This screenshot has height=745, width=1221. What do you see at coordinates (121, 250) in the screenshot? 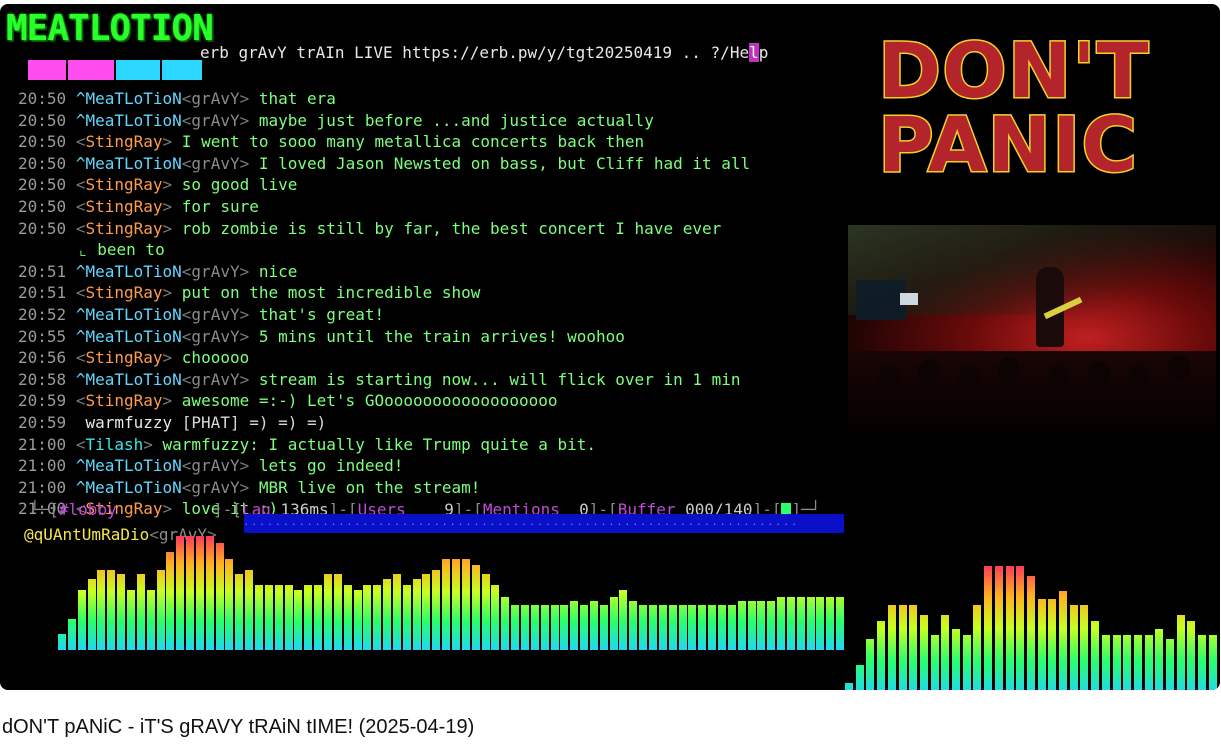
I see `message-continuation: ⌞ been to` at bounding box center [121, 250].